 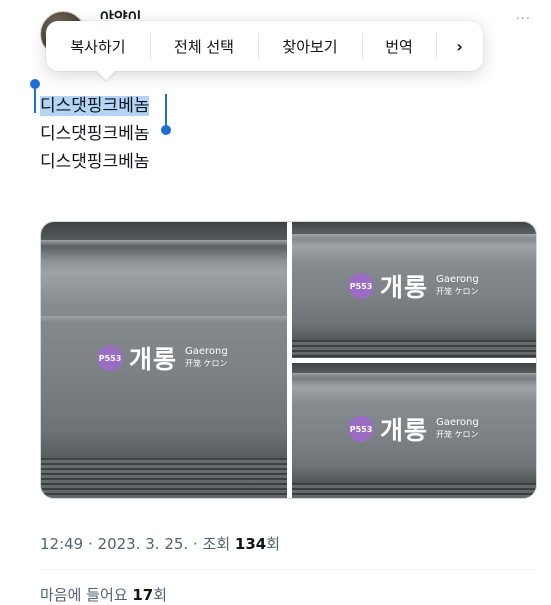 I want to click on media-photo-2: P553 개롱 Gaerong 开笼 ケロン, so click(x=414, y=290).